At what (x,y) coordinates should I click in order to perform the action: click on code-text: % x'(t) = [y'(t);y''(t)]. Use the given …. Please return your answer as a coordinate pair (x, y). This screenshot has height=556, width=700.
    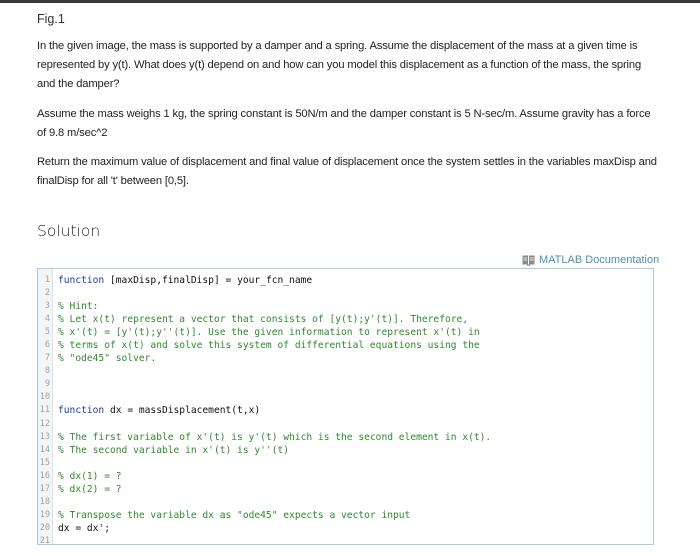
    Looking at the image, I should click on (265, 332).